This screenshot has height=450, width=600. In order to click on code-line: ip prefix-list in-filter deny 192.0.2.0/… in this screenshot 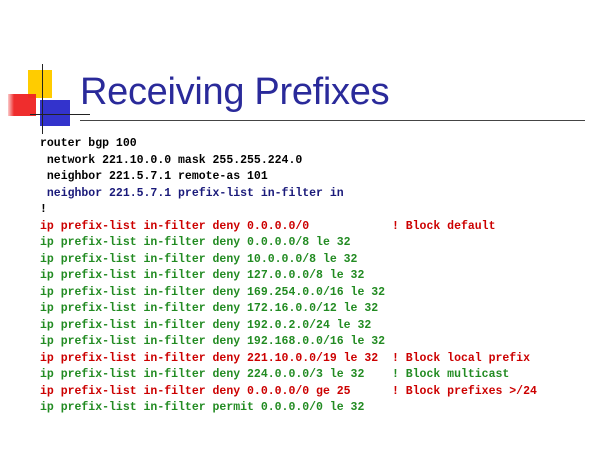, I will do `click(206, 325)`.